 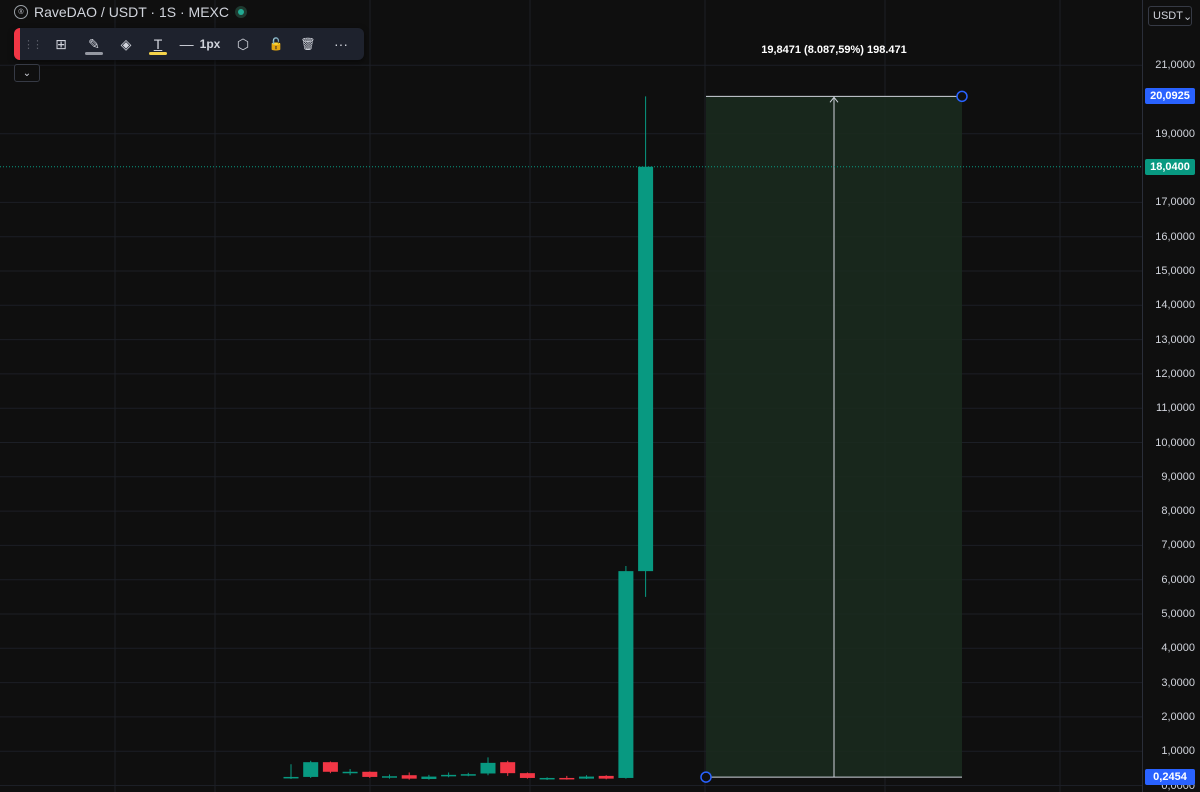 What do you see at coordinates (1178, 751) in the screenshot?
I see `price-tick-label: 1,0000` at bounding box center [1178, 751].